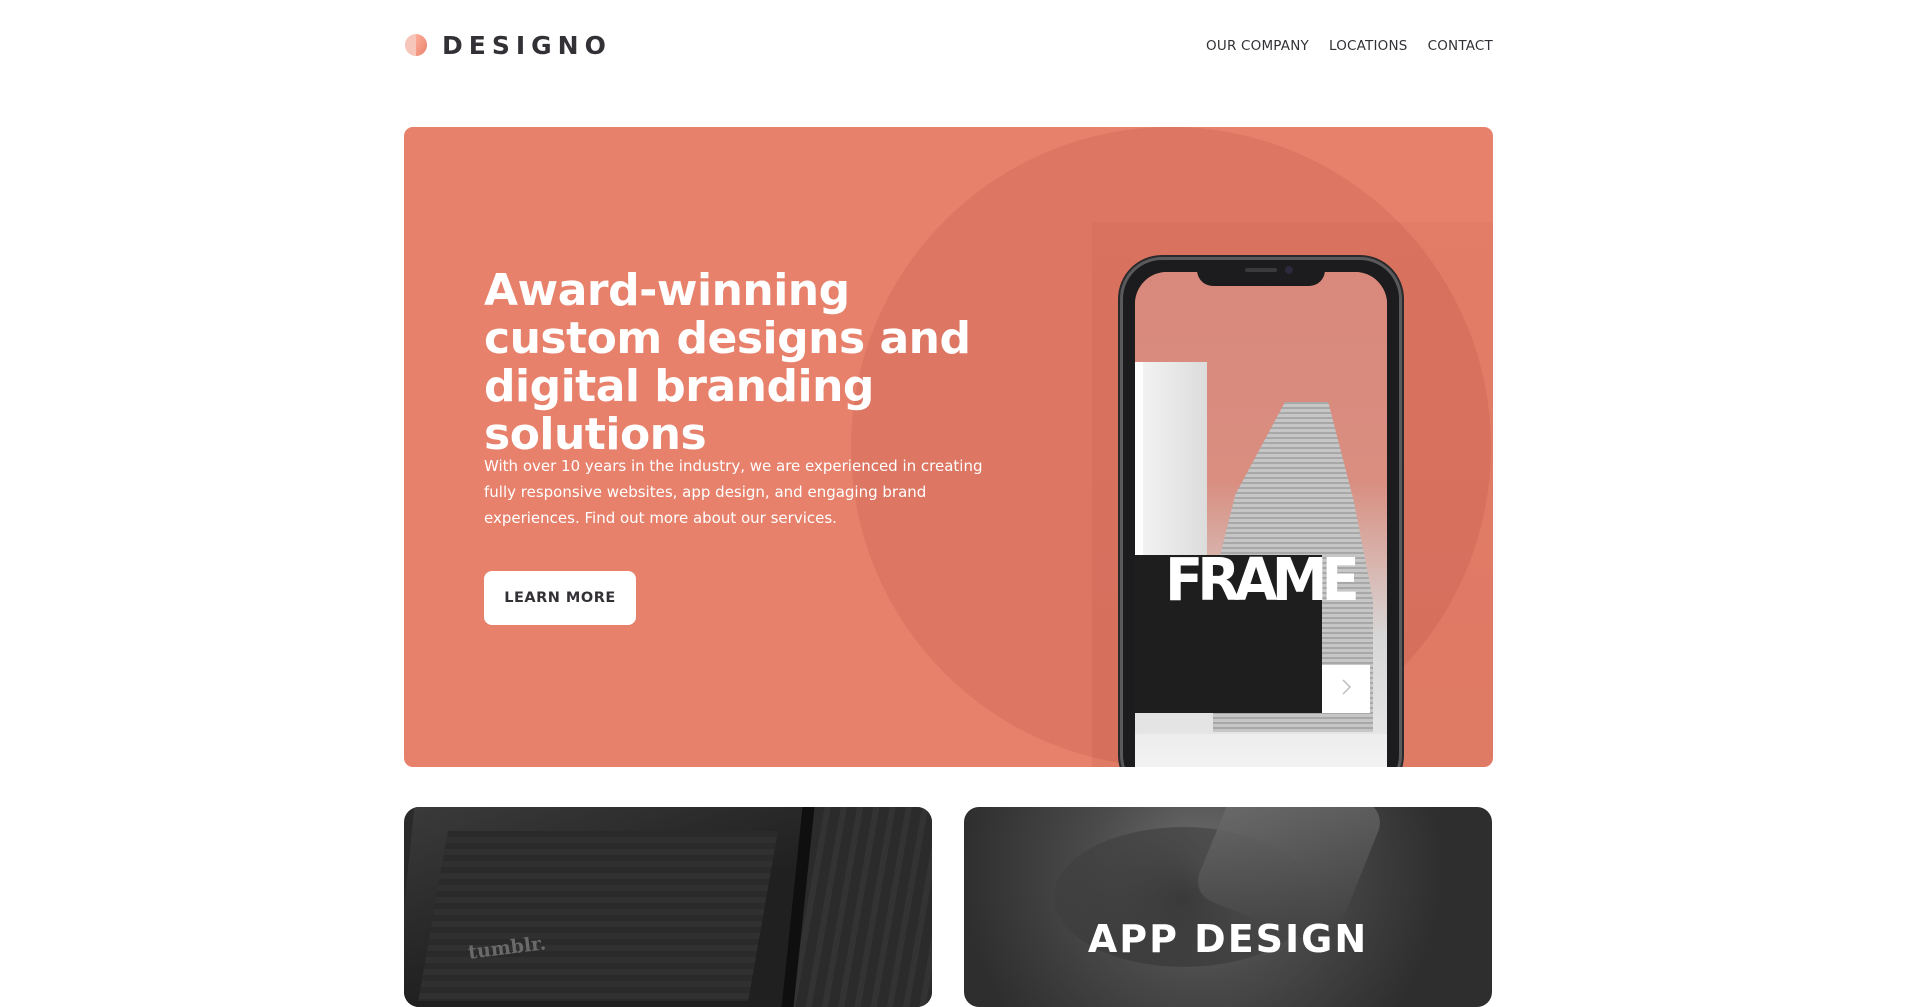 The width and height of the screenshot is (1907, 1007). Describe the element at coordinates (1368, 46) in the screenshot. I see `nav-item-locations: LOCATIONS` at that location.